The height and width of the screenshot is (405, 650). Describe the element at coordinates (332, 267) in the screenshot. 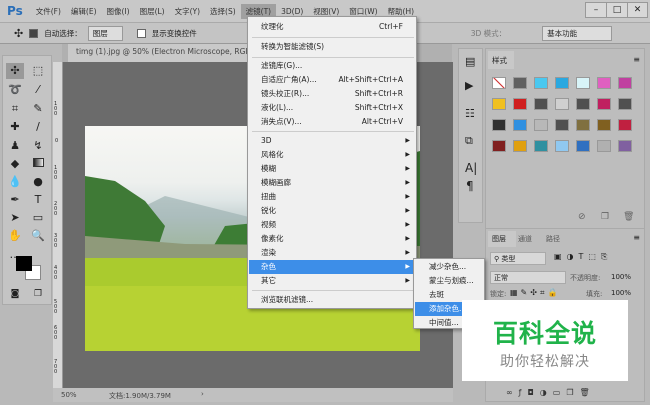

I see `menu-item-noise: 杂色 ▶` at that location.